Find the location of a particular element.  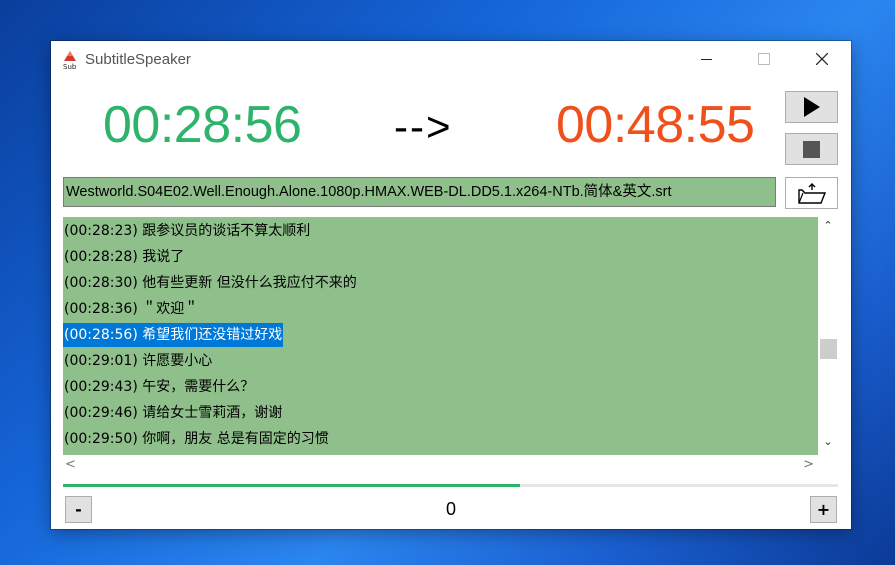

stop-icon is located at coordinates (811, 149).